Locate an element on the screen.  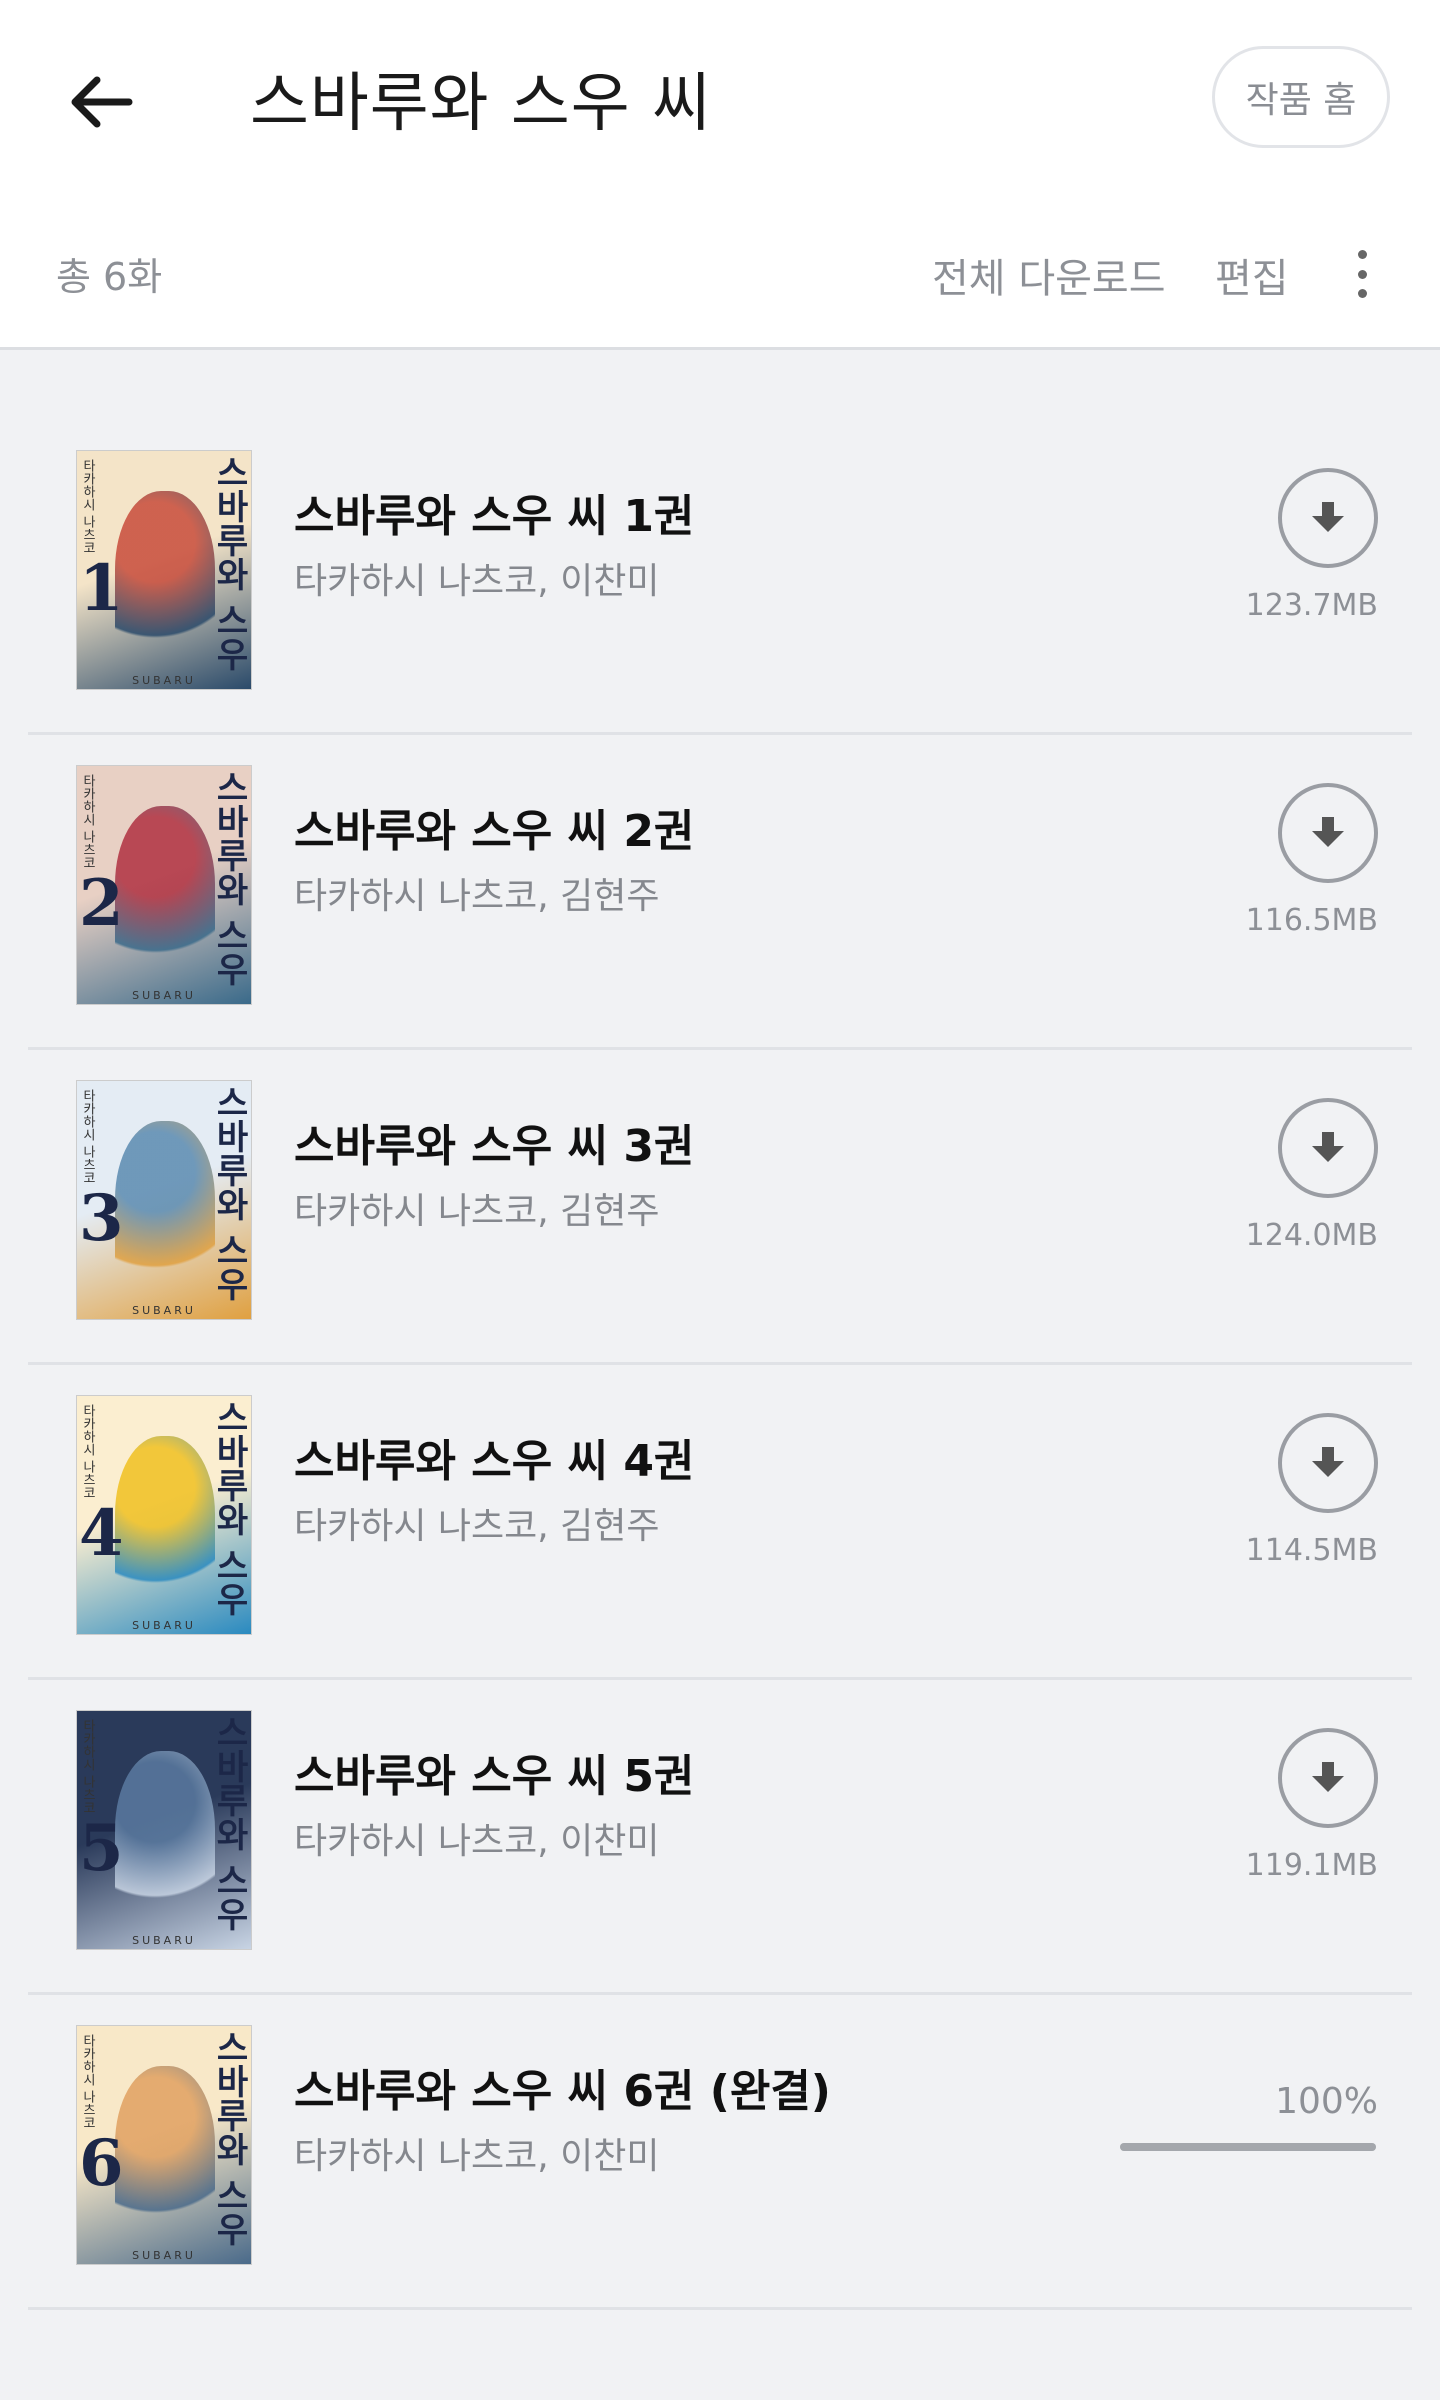
volume-title: 스바루와 스우 씨 6권 (완결) is located at coordinates (562, 2091).